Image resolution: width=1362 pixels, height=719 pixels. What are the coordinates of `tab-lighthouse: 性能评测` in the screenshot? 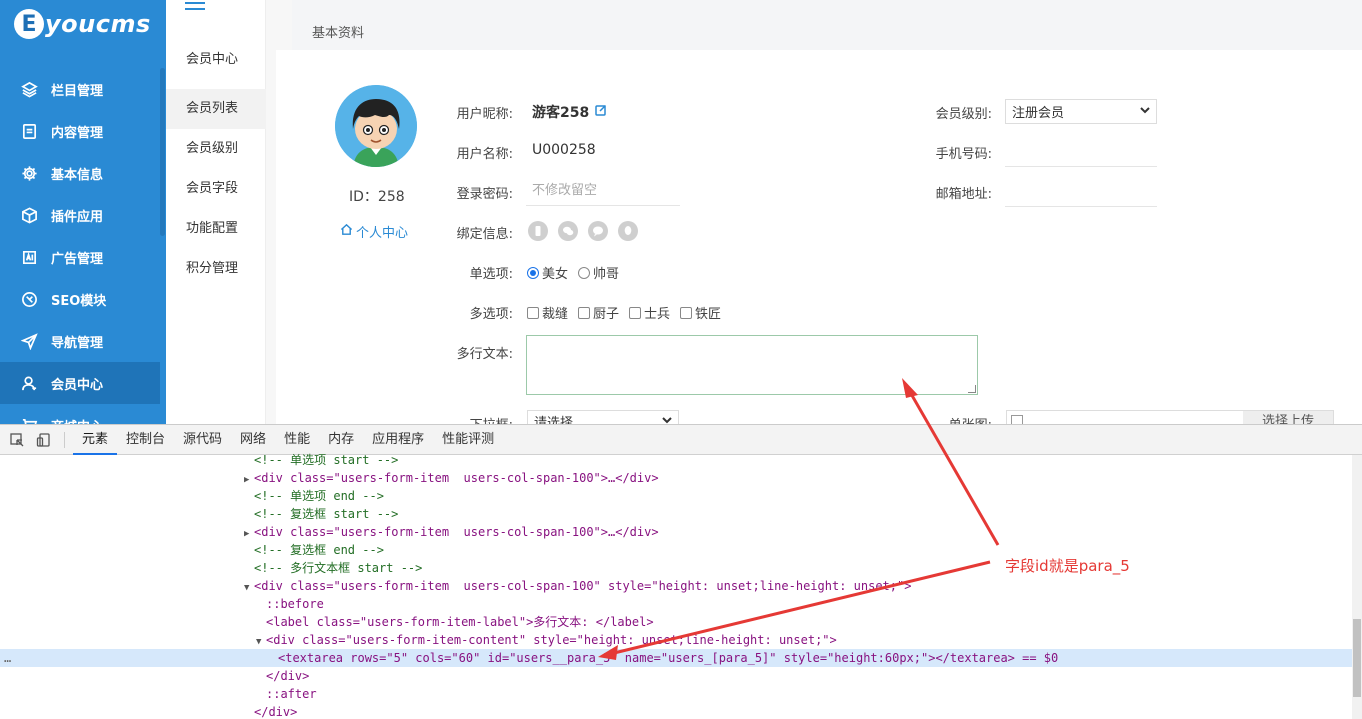 It's located at (468, 440).